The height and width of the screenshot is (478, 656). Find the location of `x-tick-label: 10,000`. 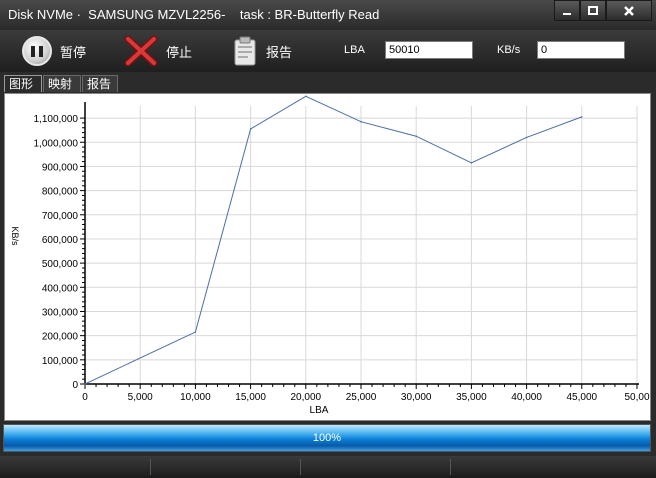

x-tick-label: 10,000 is located at coordinates (195, 397).